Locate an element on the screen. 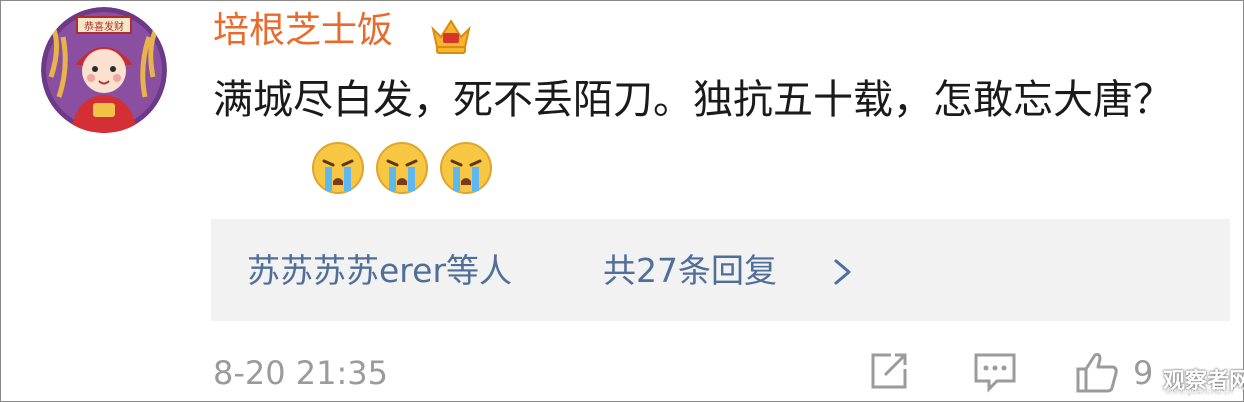 Image resolution: width=1244 pixels, height=402 pixels. chevron-right-icon is located at coordinates (842, 272).